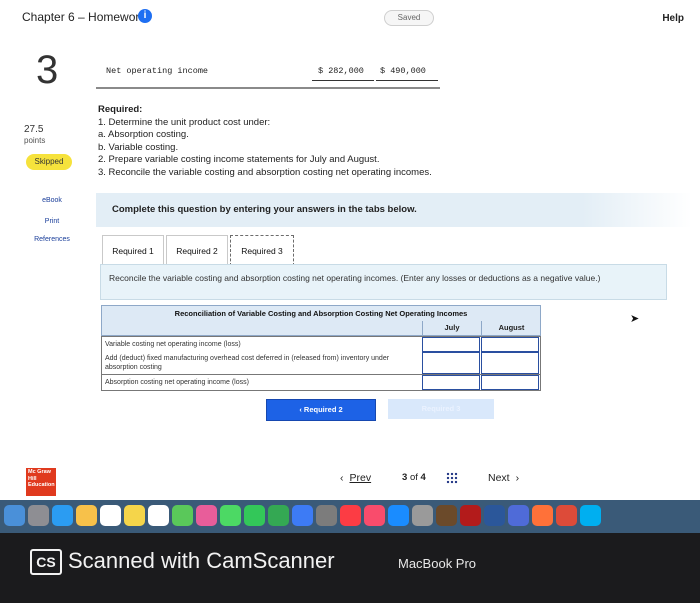 The width and height of the screenshot is (700, 603). I want to click on maps-icon, so click(182, 515).